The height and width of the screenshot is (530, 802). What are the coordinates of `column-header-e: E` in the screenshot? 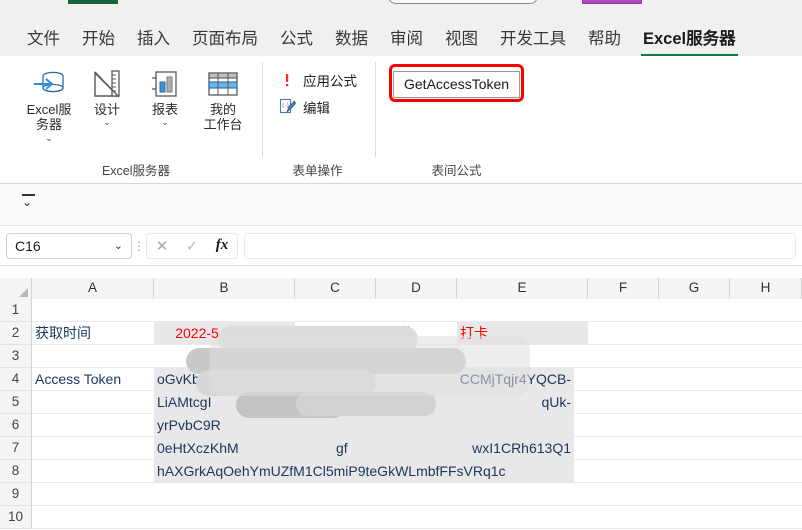 It's located at (522, 288).